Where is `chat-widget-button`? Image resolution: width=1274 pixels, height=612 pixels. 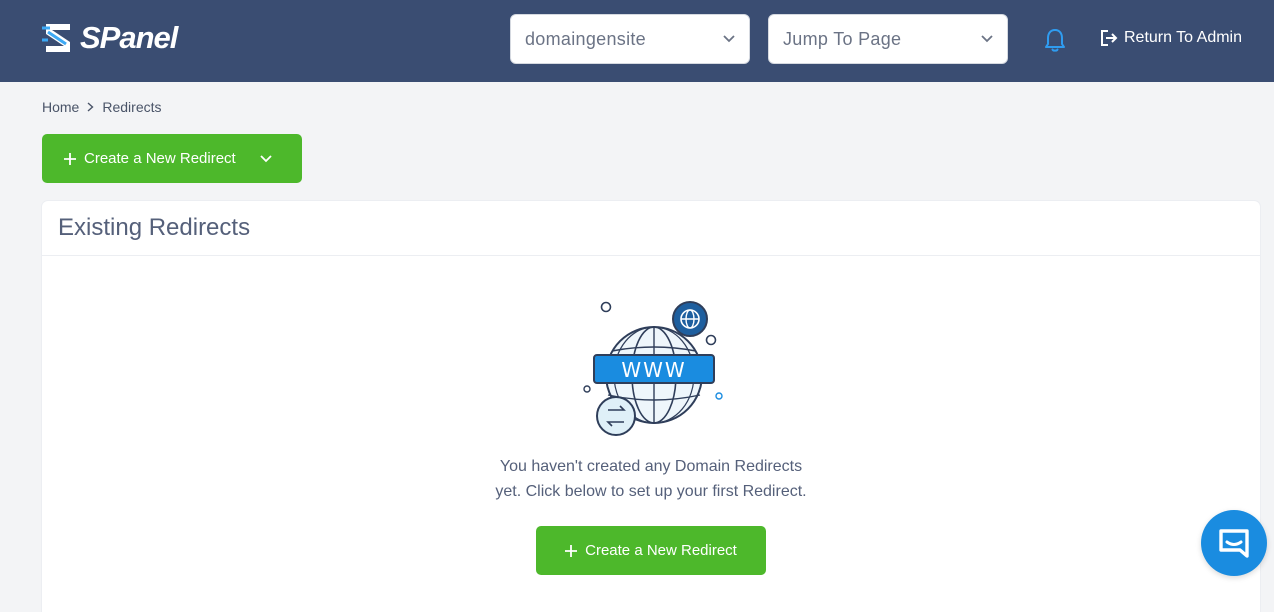
chat-widget-button is located at coordinates (1234, 543).